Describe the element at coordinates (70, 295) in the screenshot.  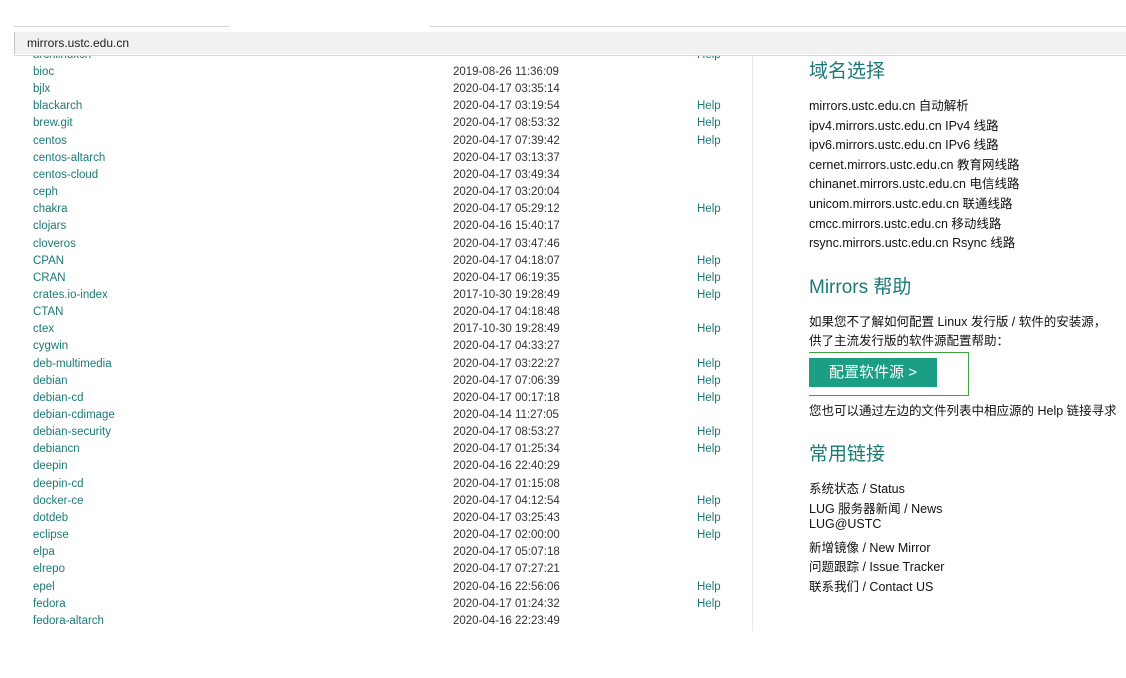
I see `mirror-name-link: crates.io-index` at that location.